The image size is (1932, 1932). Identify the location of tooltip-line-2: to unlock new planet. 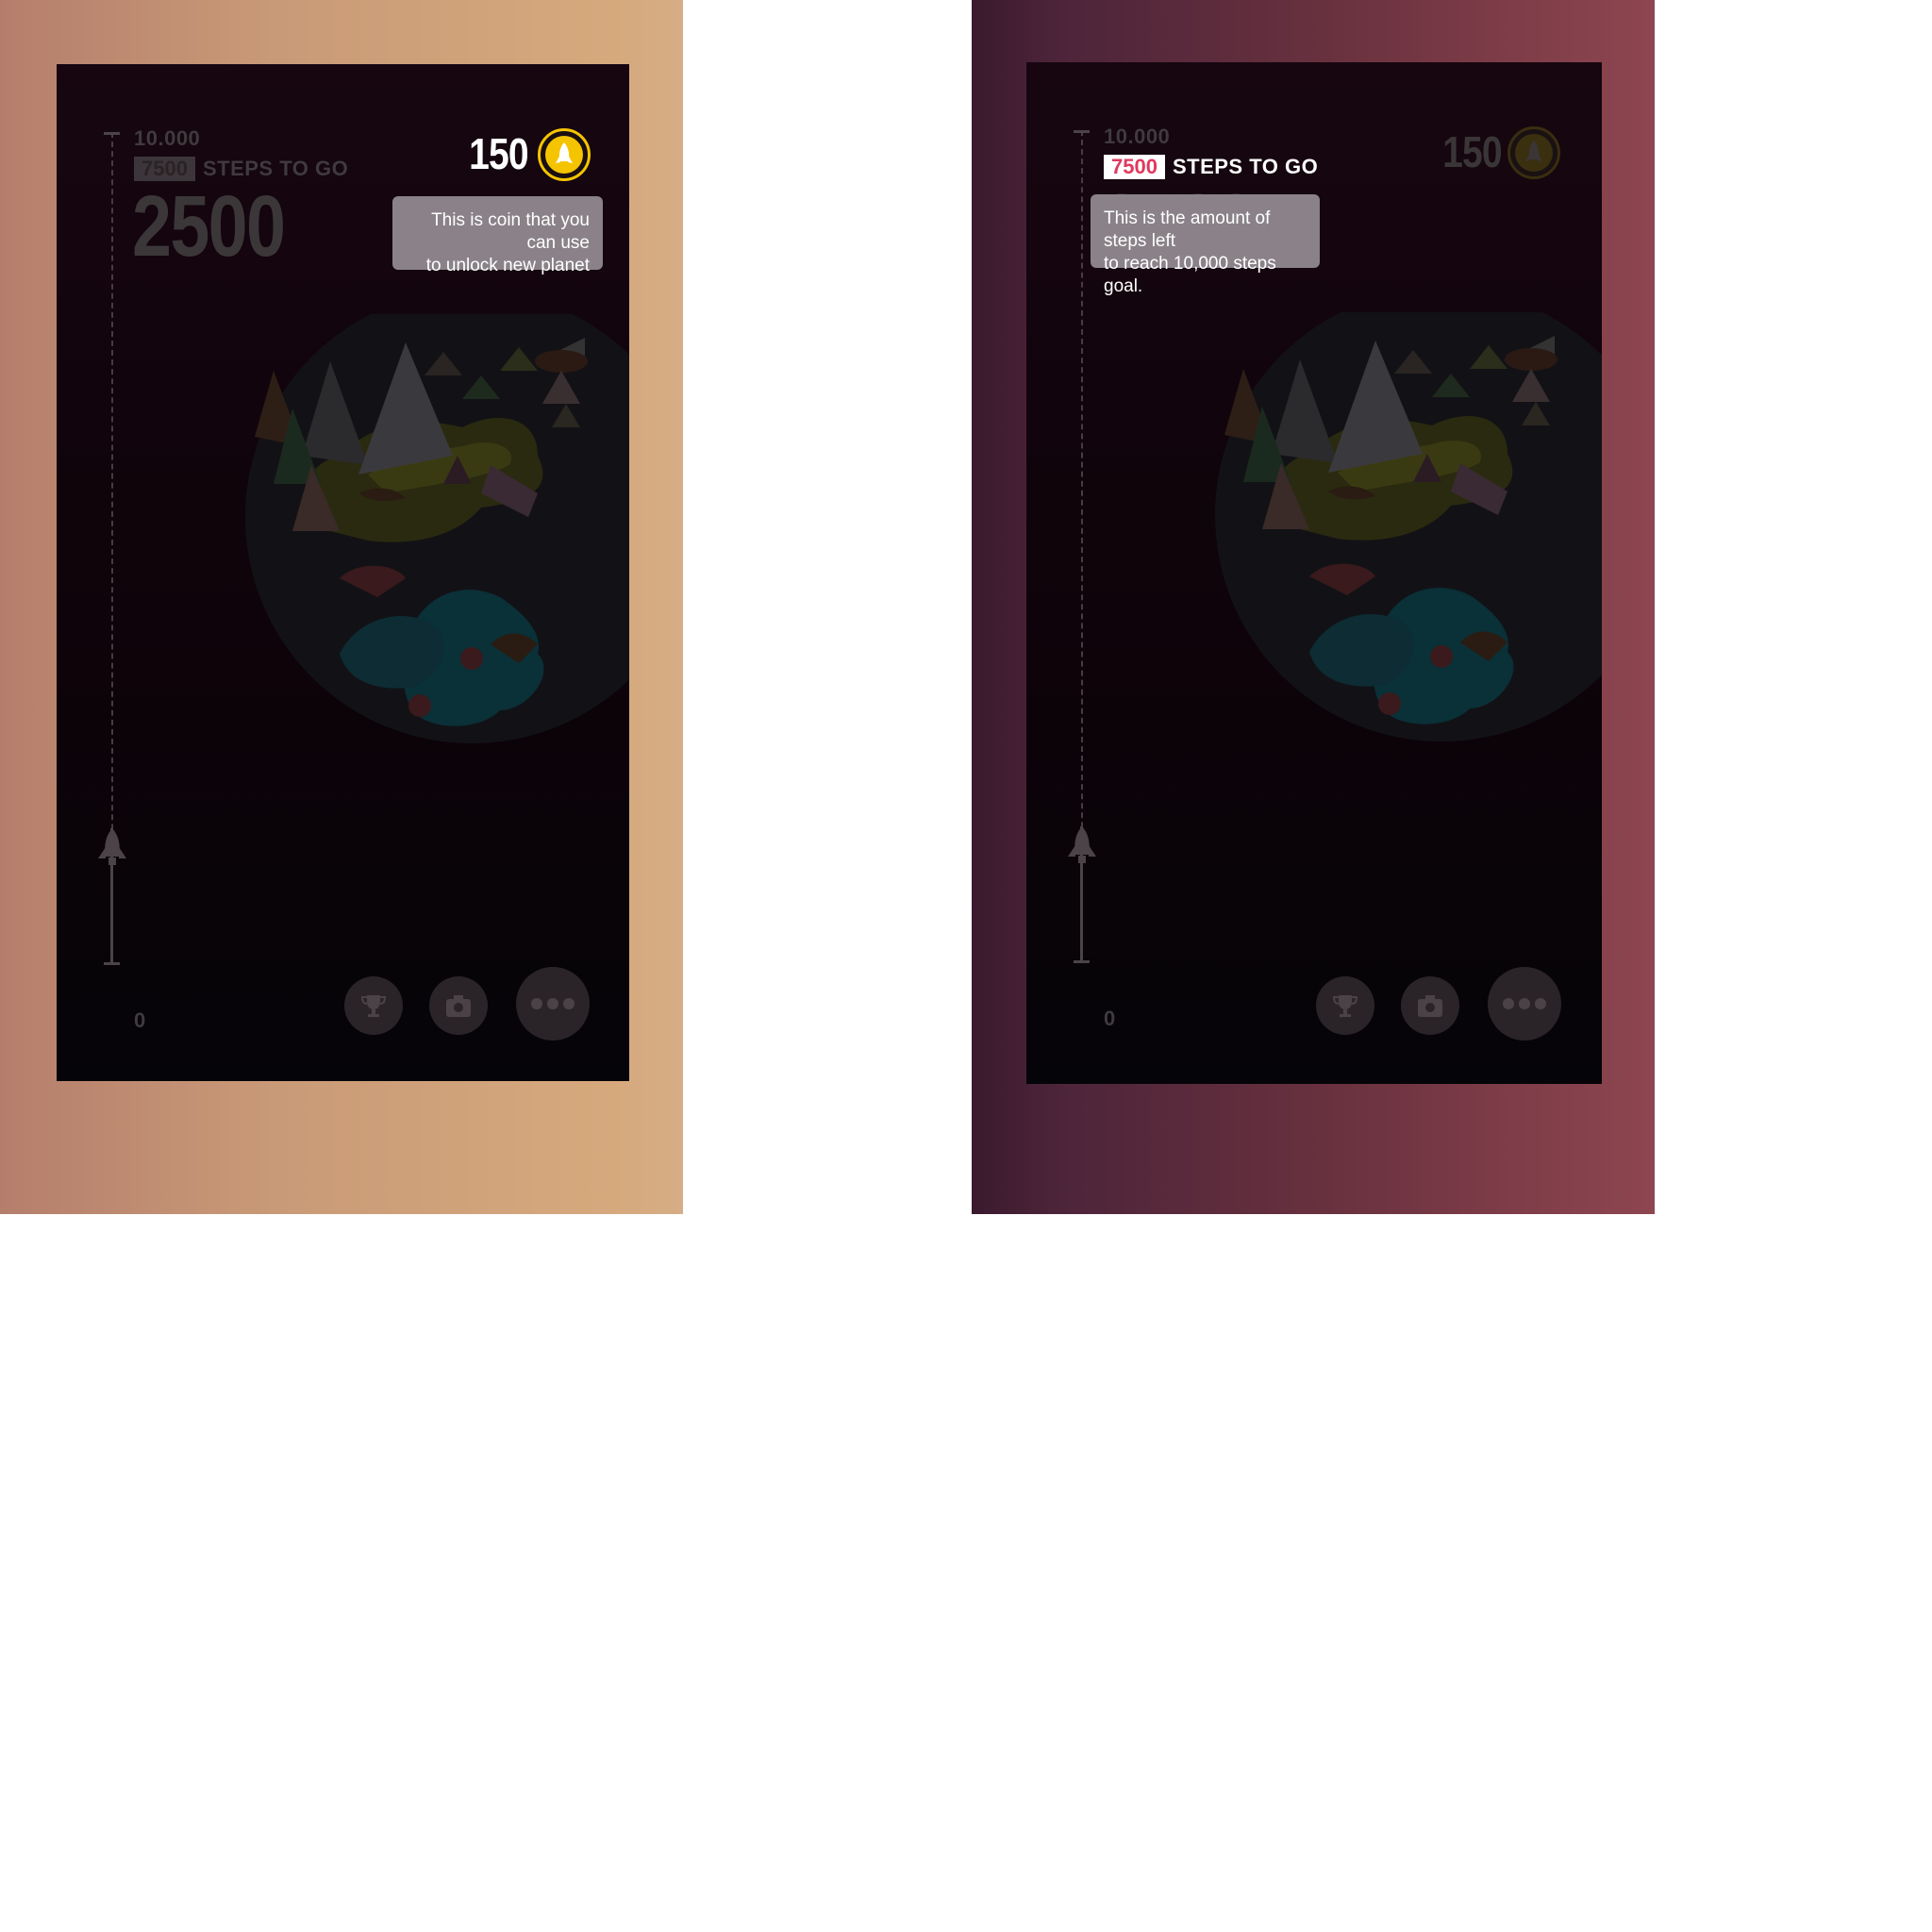
(507, 266).